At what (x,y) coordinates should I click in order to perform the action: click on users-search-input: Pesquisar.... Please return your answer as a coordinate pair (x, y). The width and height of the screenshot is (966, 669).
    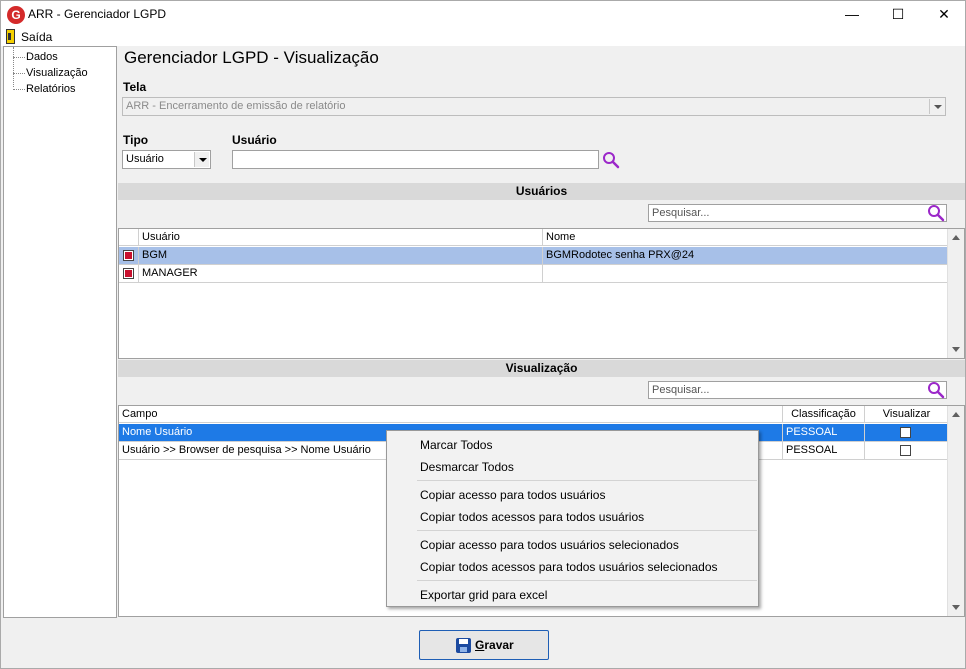
    Looking at the image, I should click on (797, 213).